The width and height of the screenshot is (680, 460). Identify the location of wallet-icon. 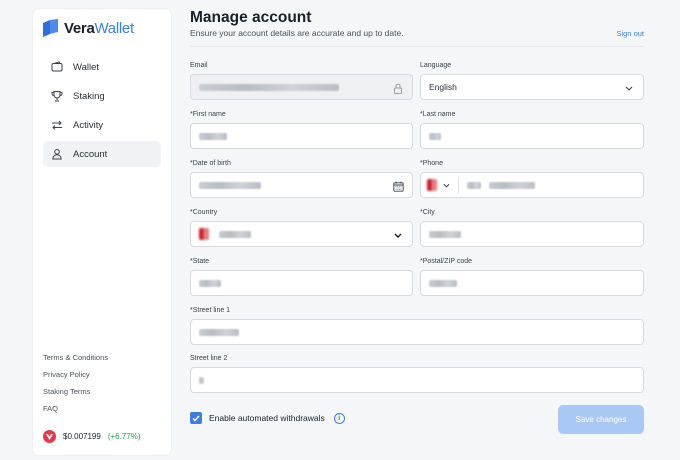
(57, 67).